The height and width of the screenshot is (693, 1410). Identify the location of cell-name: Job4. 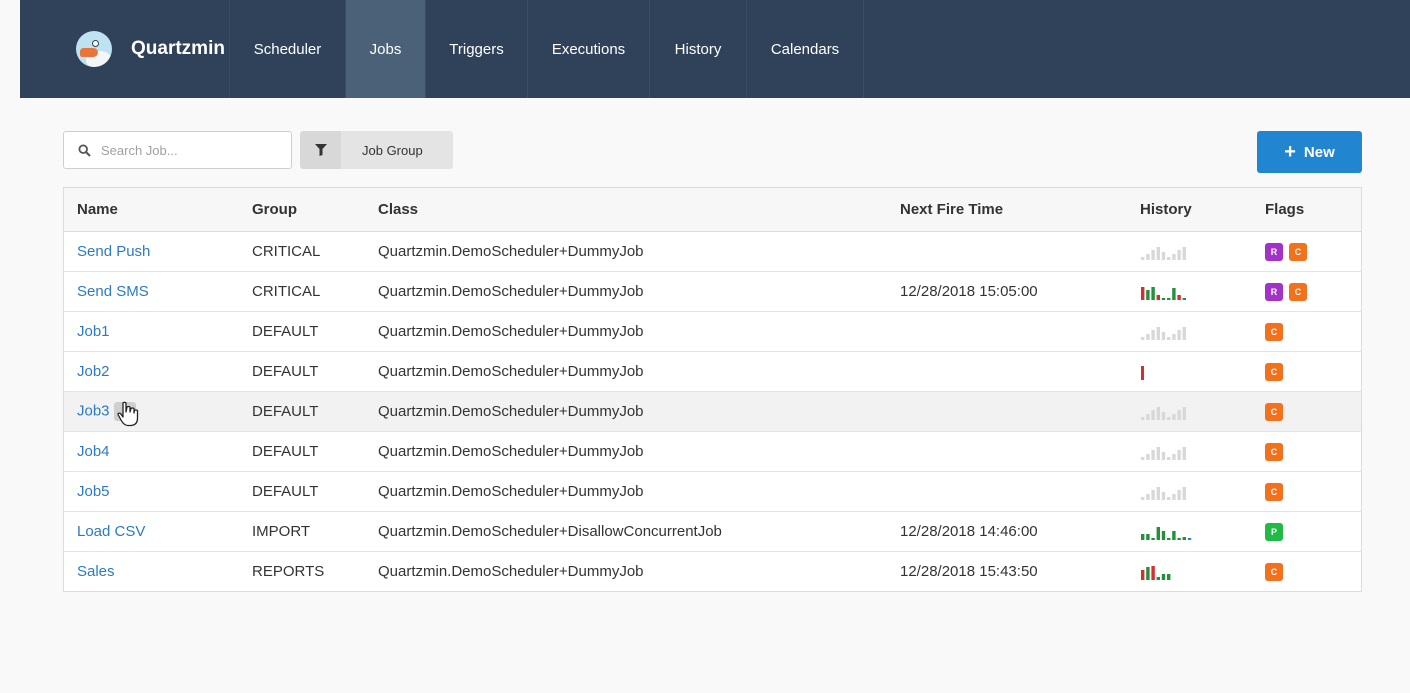
(157, 451).